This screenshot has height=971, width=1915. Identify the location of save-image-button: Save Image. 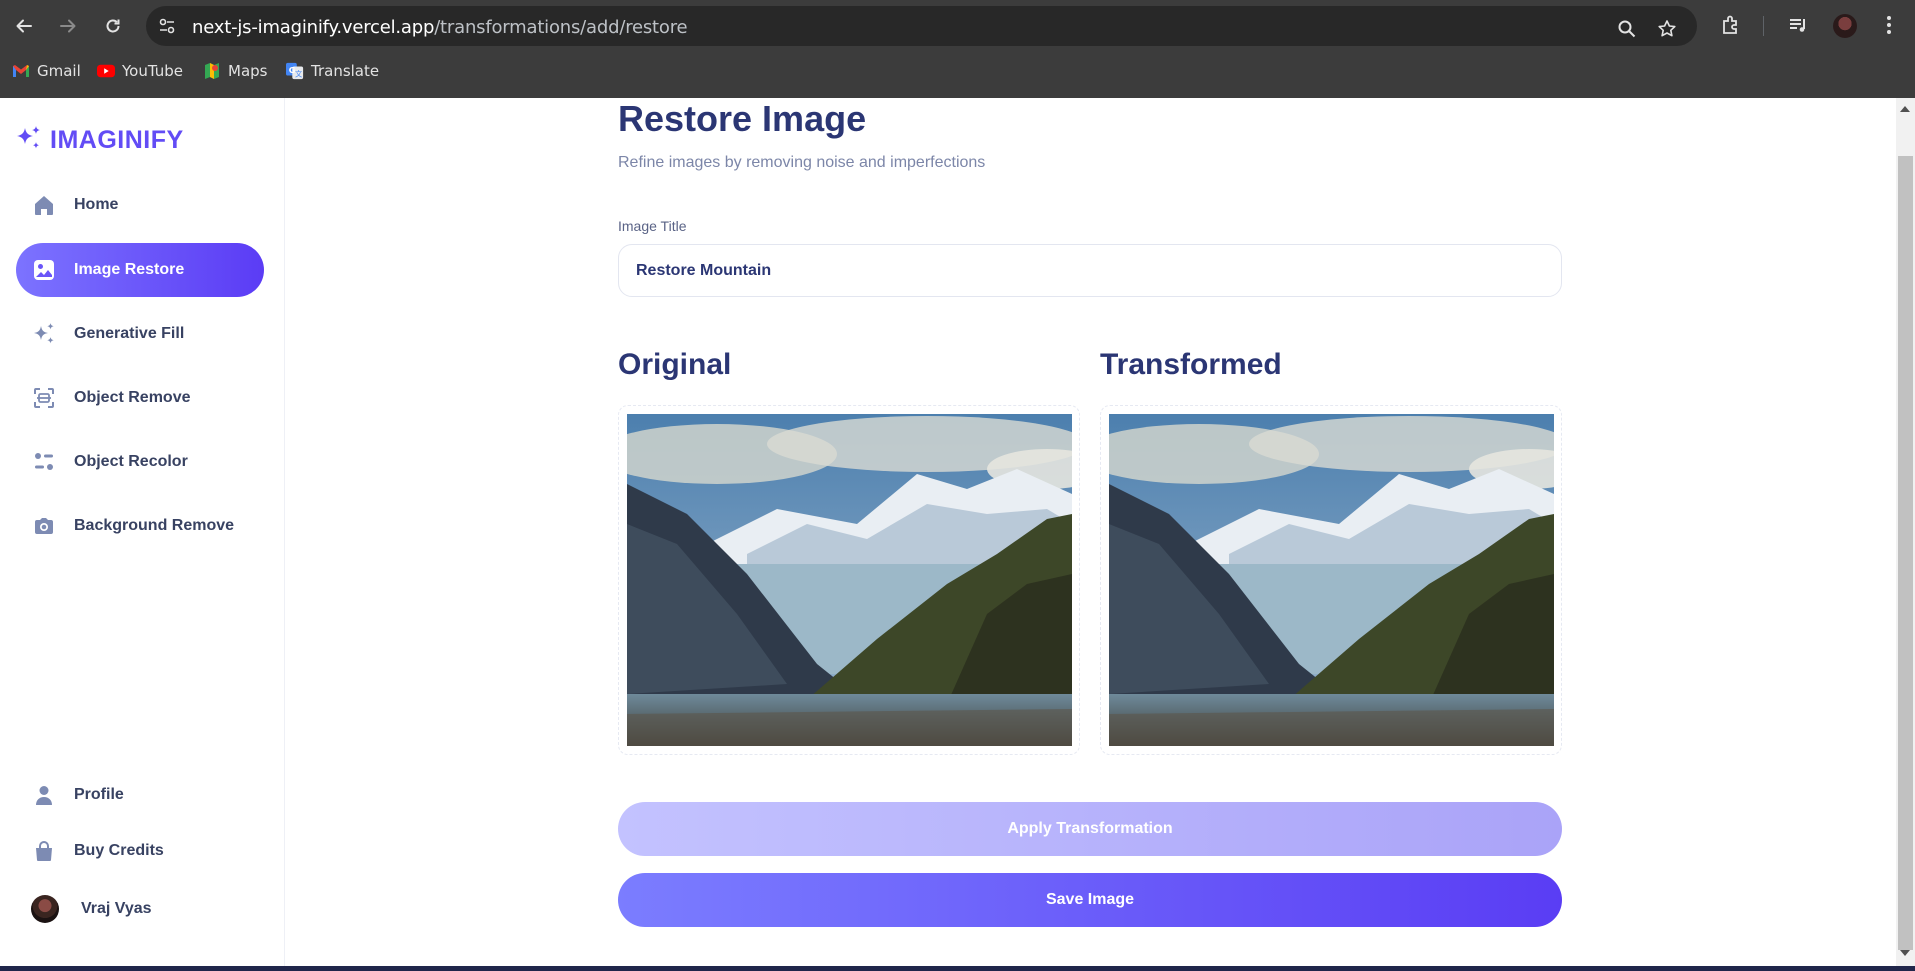
(1090, 900).